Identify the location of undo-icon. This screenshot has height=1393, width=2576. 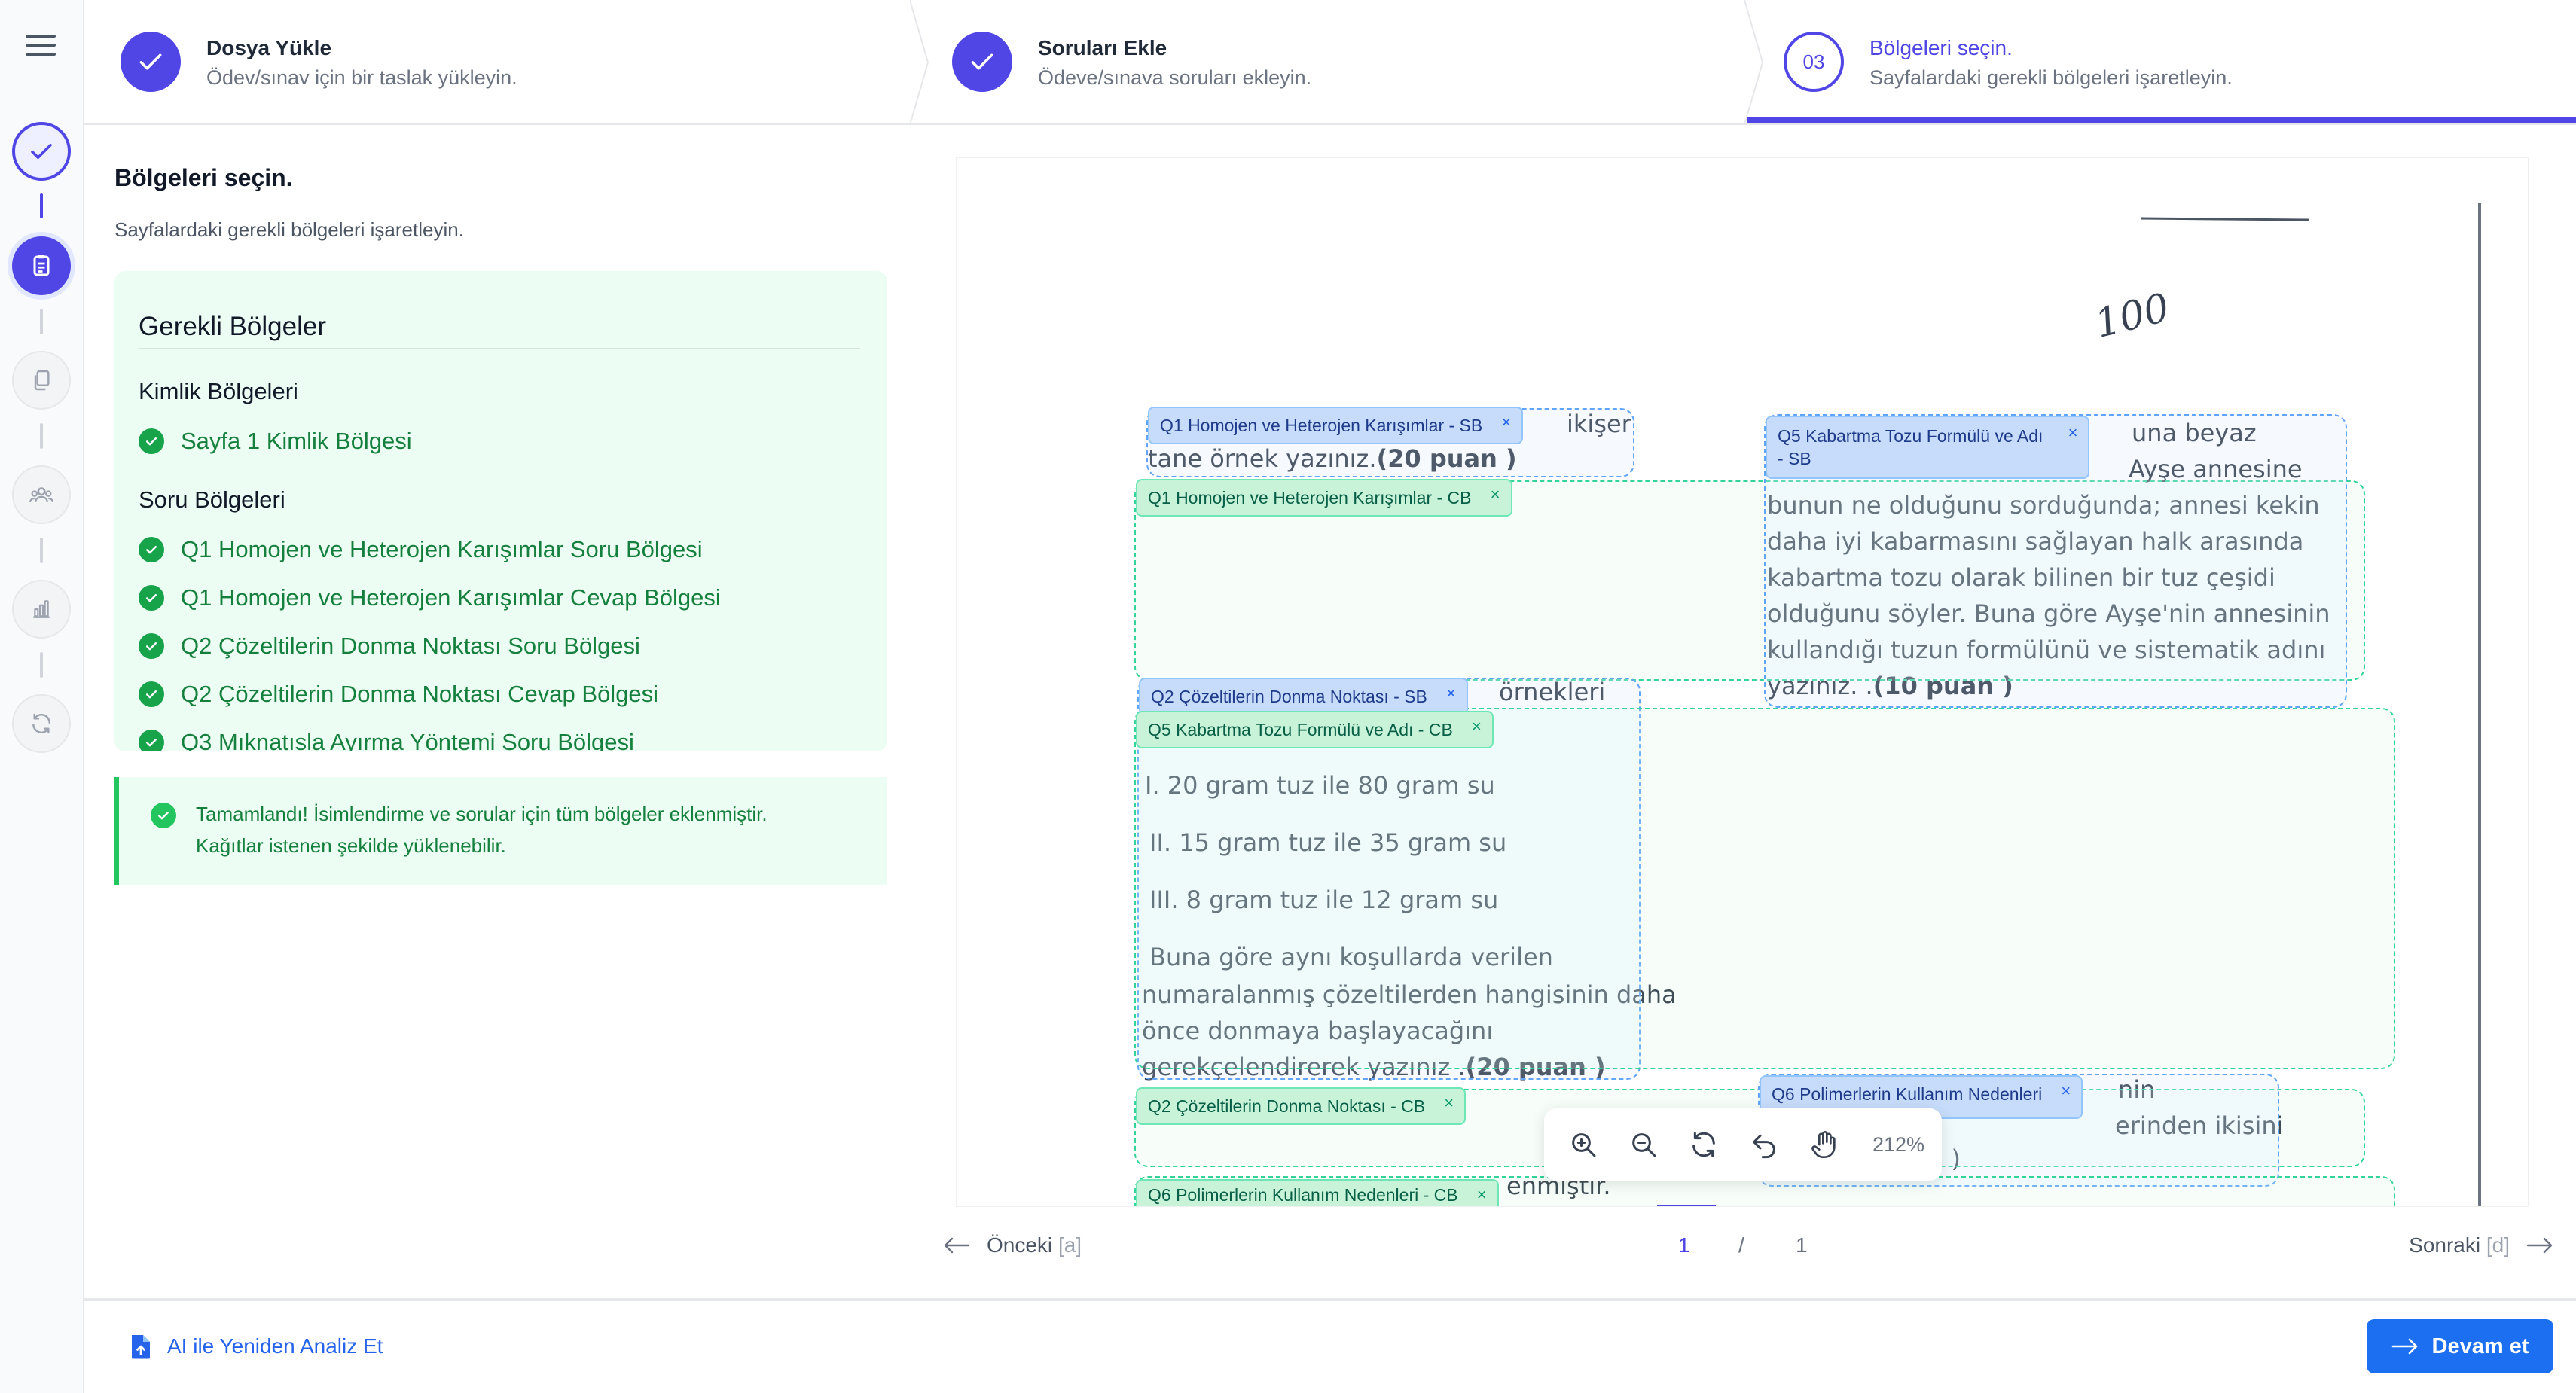
(1764, 1146).